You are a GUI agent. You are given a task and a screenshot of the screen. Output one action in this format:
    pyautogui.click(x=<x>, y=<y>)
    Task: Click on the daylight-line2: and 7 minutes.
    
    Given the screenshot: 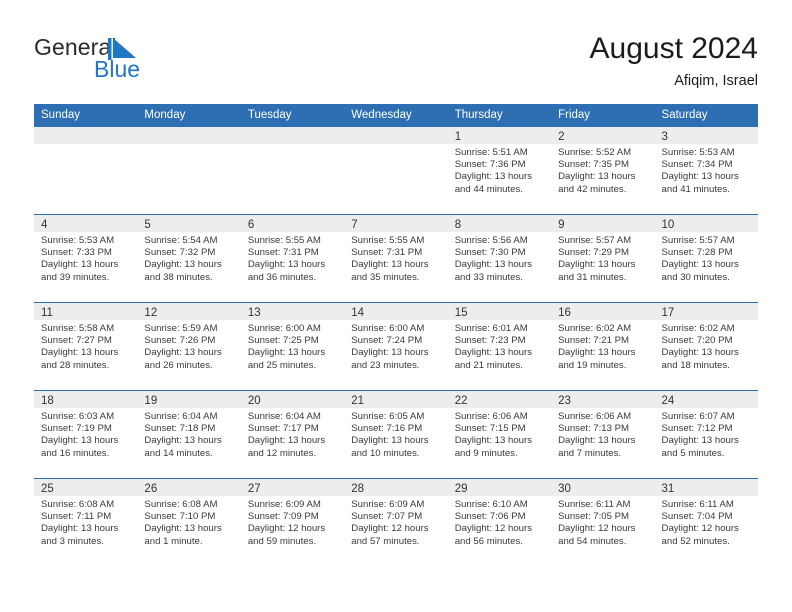 What is the action you would take?
    pyautogui.click(x=590, y=453)
    